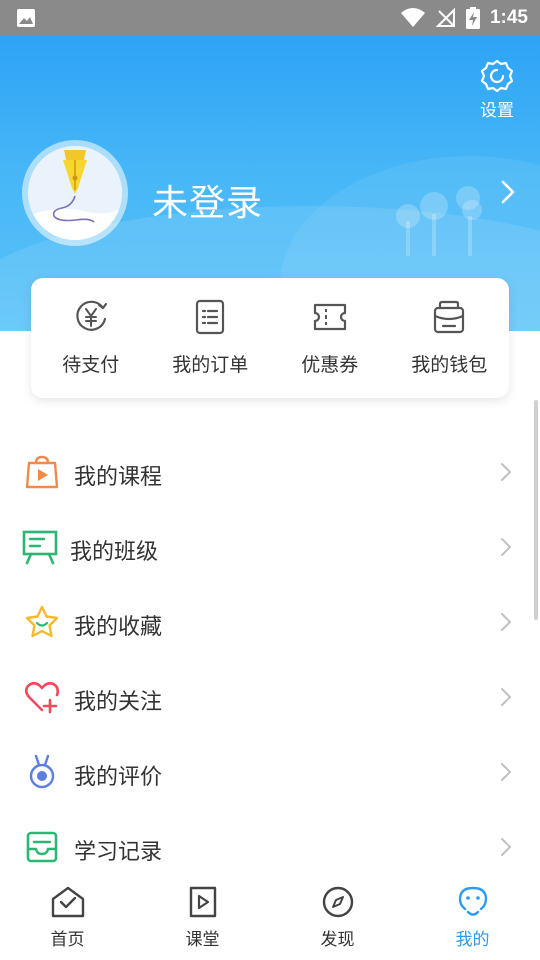 The image size is (540, 960). What do you see at coordinates (210, 365) in the screenshot?
I see `quick-action-label: 我的订单` at bounding box center [210, 365].